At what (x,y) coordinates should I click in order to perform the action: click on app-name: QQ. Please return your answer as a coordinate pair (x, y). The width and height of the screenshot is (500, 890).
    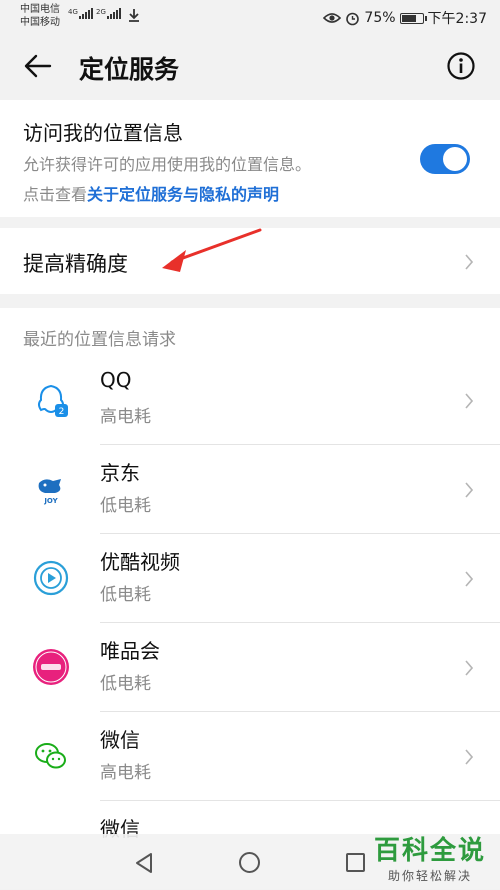
    Looking at the image, I should click on (116, 380).